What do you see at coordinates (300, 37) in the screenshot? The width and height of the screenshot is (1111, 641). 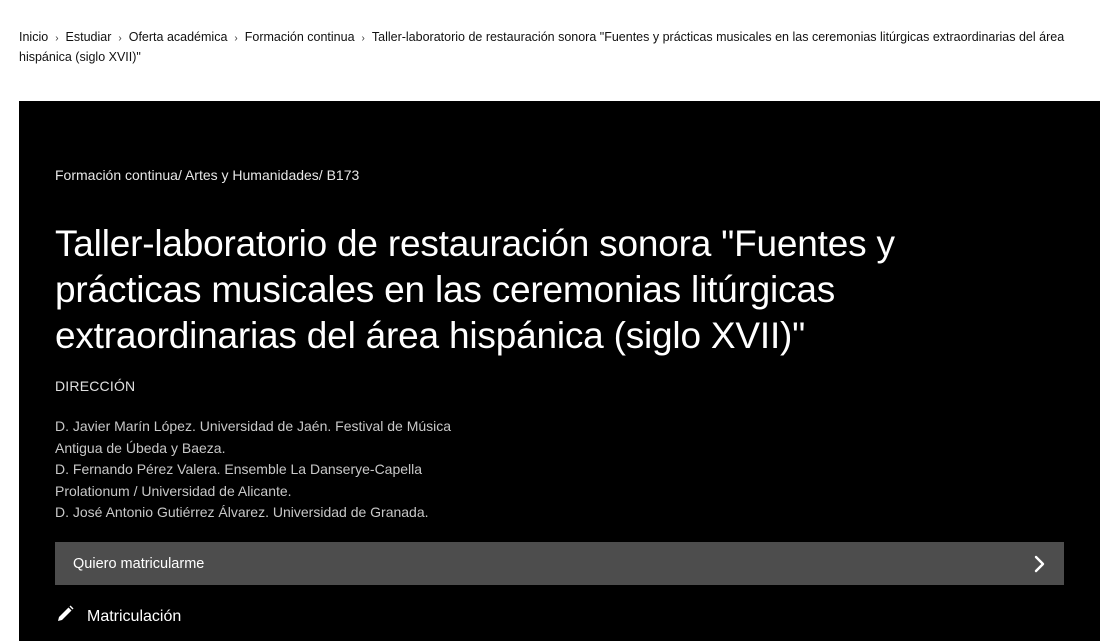 I see `breadcrumb-item-formacion-continua: Formación continua` at bounding box center [300, 37].